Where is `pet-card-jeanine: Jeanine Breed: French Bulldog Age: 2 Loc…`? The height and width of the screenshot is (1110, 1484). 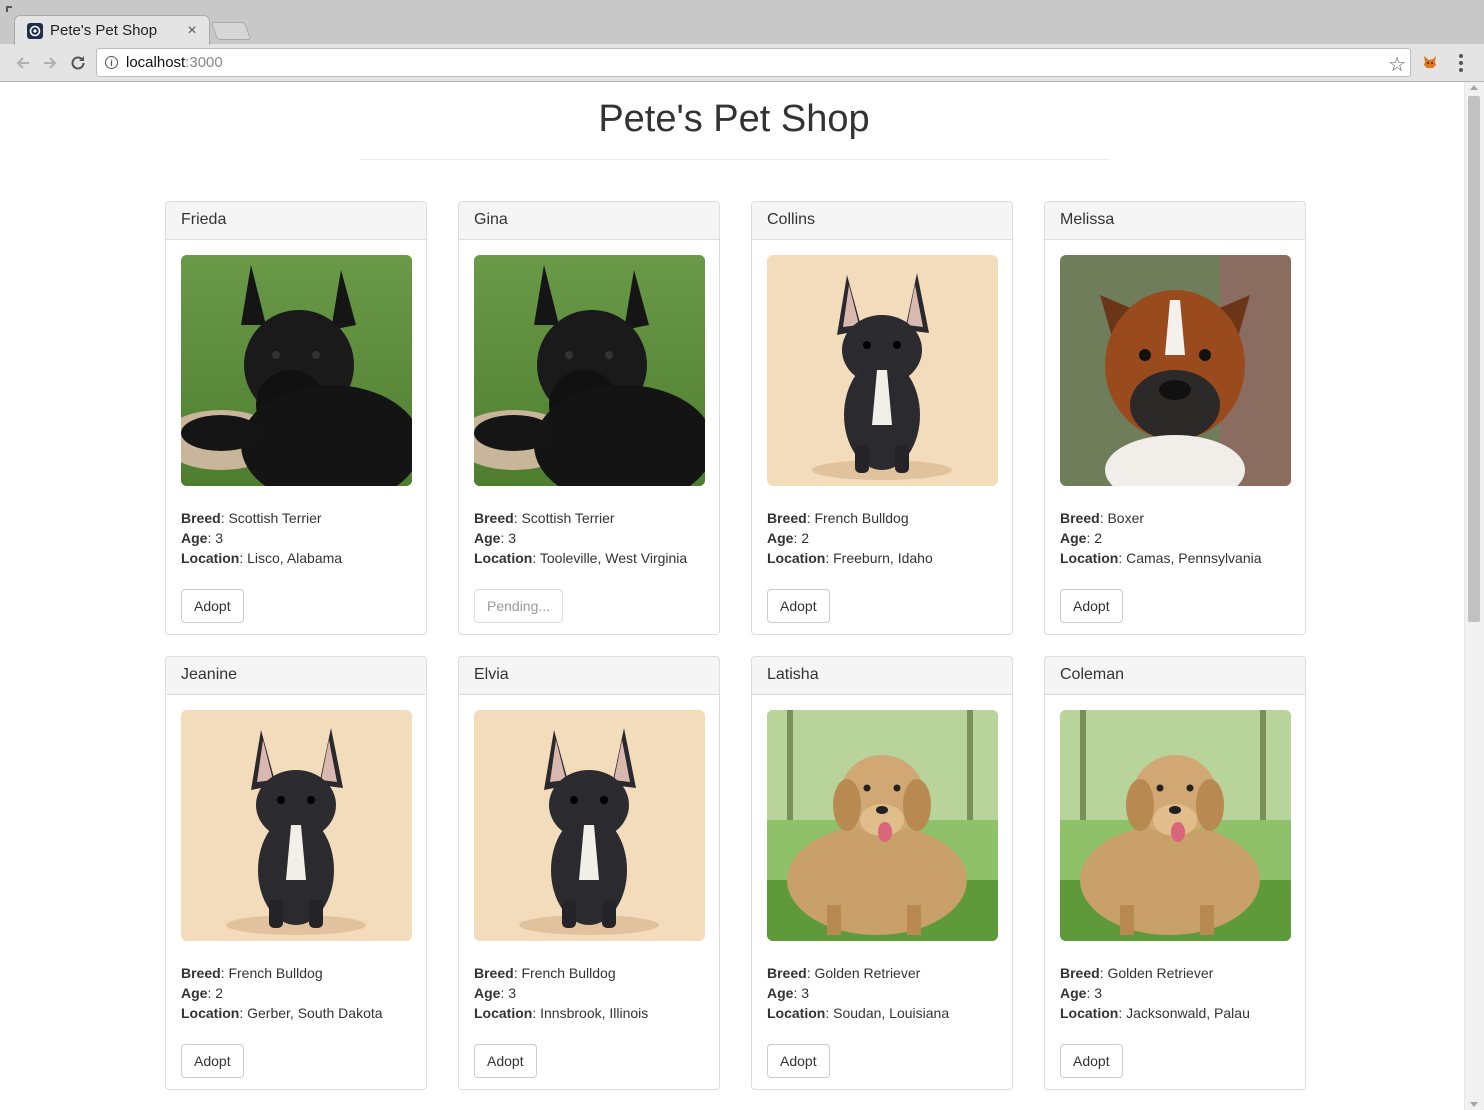 pet-card-jeanine: Jeanine Breed: French Bulldog Age: 2 Loc… is located at coordinates (296, 873).